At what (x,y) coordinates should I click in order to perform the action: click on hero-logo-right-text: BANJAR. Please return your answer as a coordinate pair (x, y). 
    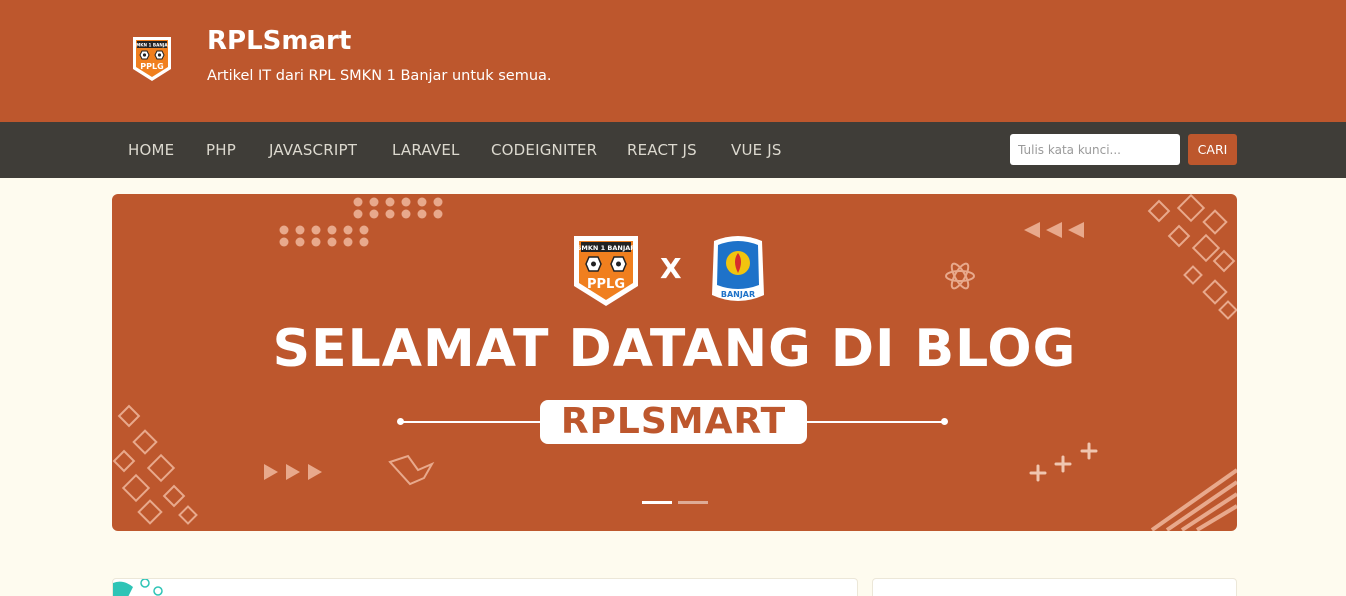
    Looking at the image, I should click on (738, 294).